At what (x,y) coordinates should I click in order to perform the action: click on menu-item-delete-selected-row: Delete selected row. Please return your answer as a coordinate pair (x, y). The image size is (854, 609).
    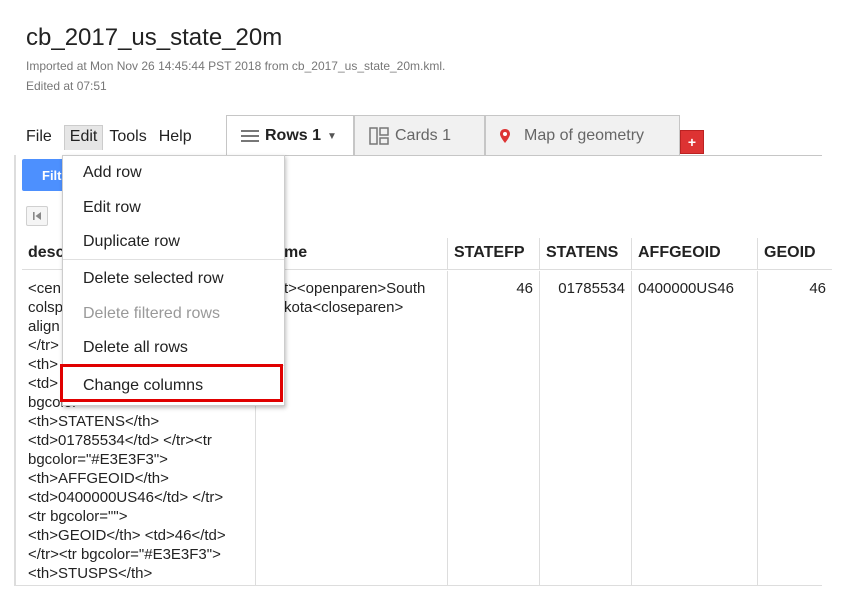
    Looking at the image, I should click on (153, 279).